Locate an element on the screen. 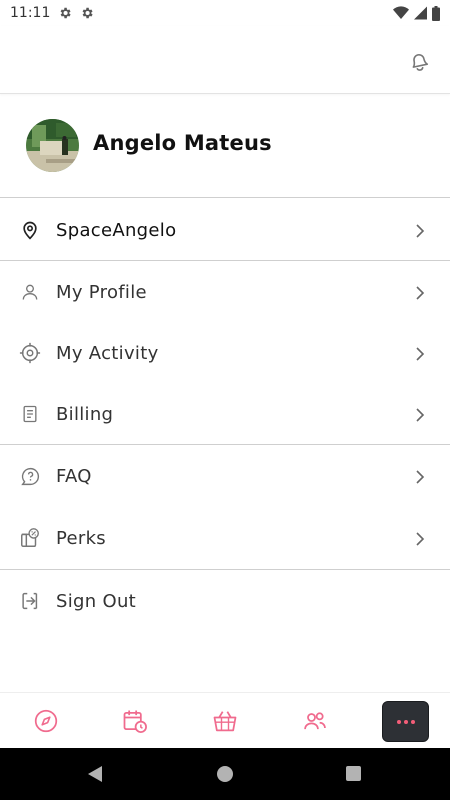 This screenshot has width=450, height=800. wifi-icon is located at coordinates (401, 13).